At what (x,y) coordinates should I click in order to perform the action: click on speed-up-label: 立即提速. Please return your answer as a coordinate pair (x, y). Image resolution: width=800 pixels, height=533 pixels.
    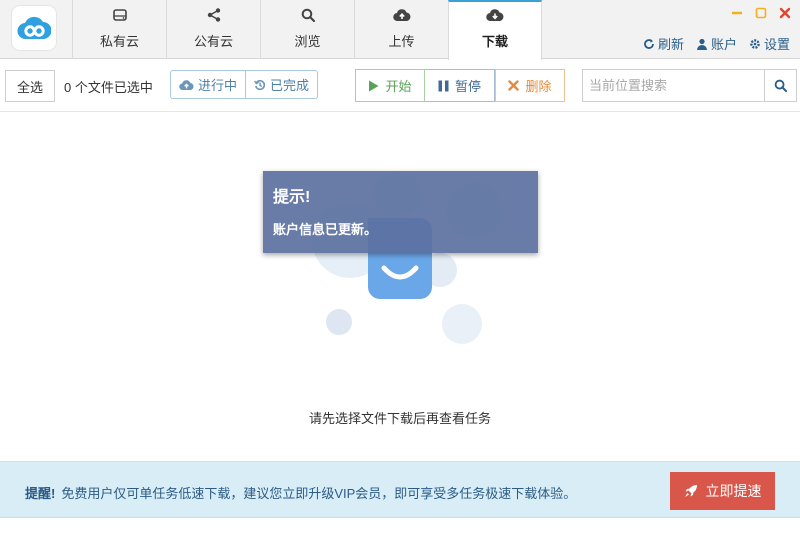
    Looking at the image, I should click on (733, 491).